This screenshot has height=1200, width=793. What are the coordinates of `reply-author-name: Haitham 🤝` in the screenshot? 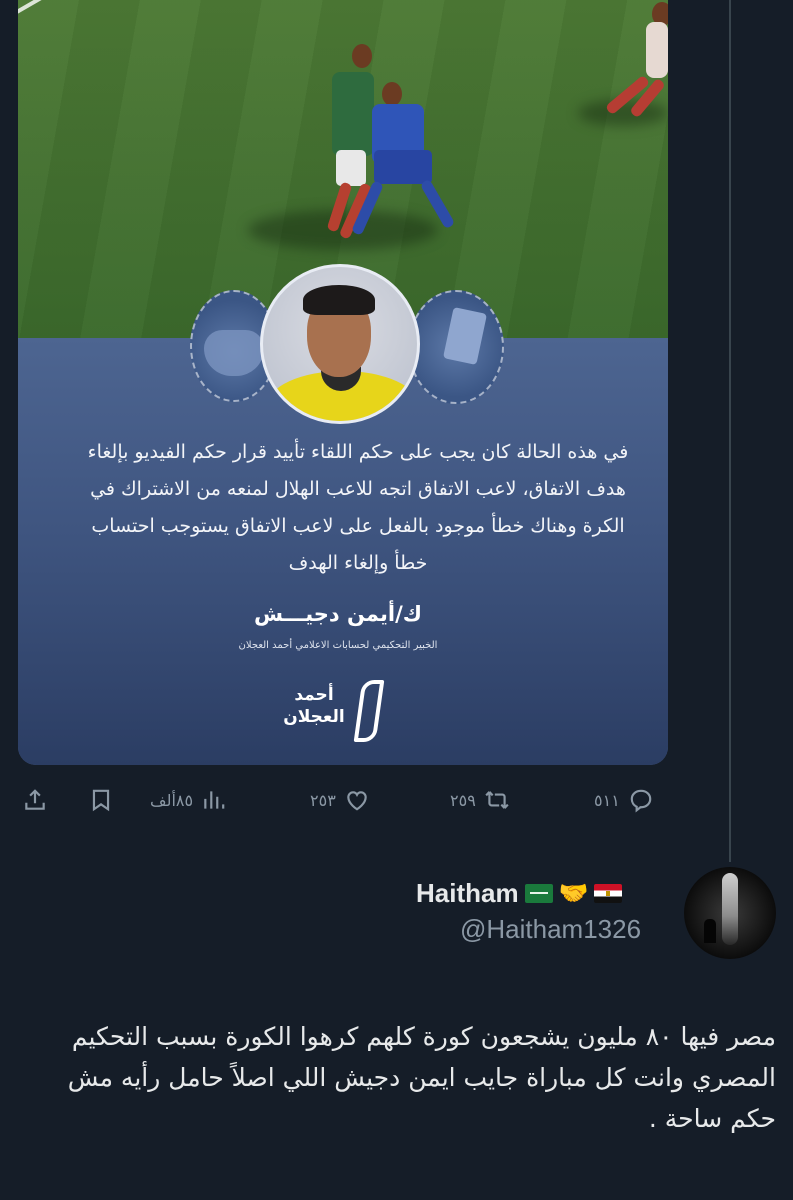 It's located at (519, 893).